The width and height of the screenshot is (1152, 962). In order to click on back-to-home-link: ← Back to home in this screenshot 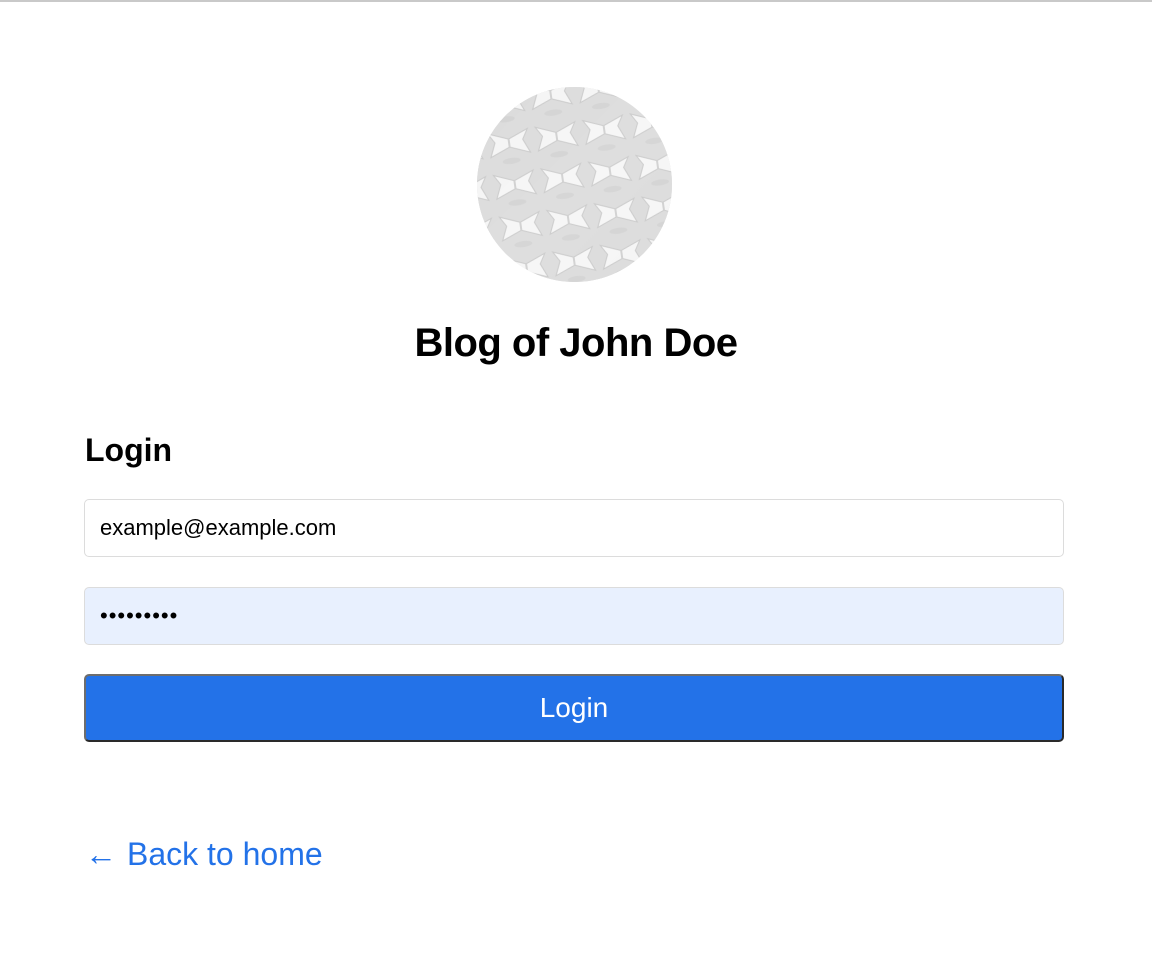, I will do `click(204, 854)`.